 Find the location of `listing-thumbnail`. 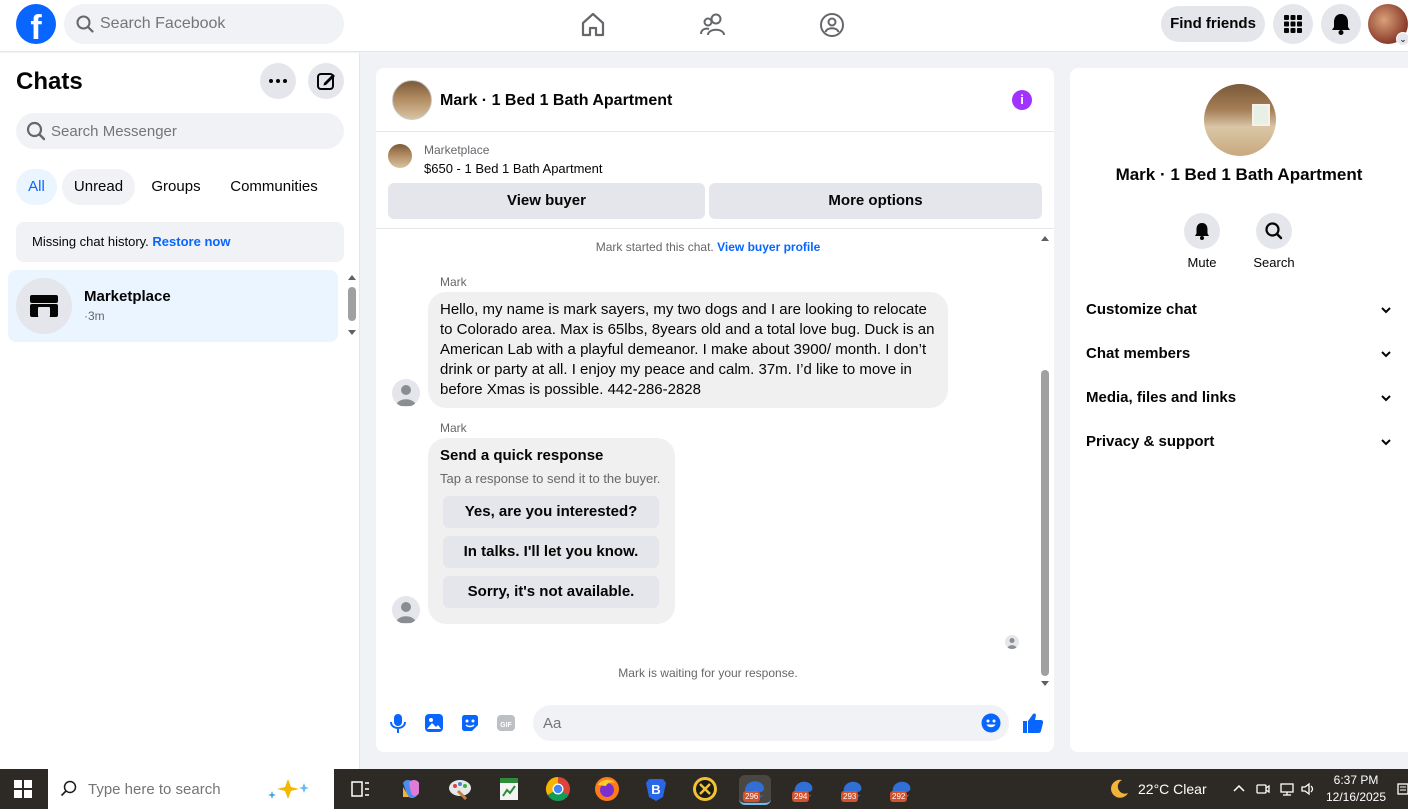

listing-thumbnail is located at coordinates (400, 156).